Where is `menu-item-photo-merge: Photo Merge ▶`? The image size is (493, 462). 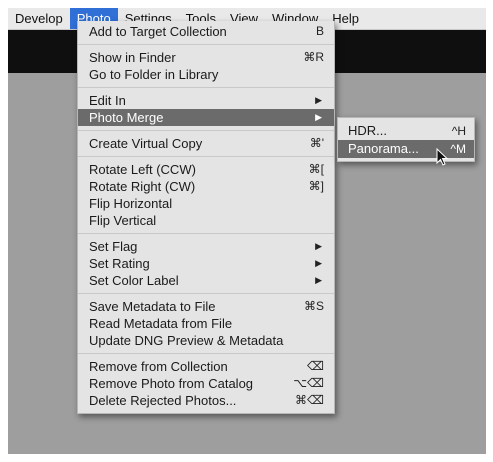 menu-item-photo-merge: Photo Merge ▶ is located at coordinates (206, 117).